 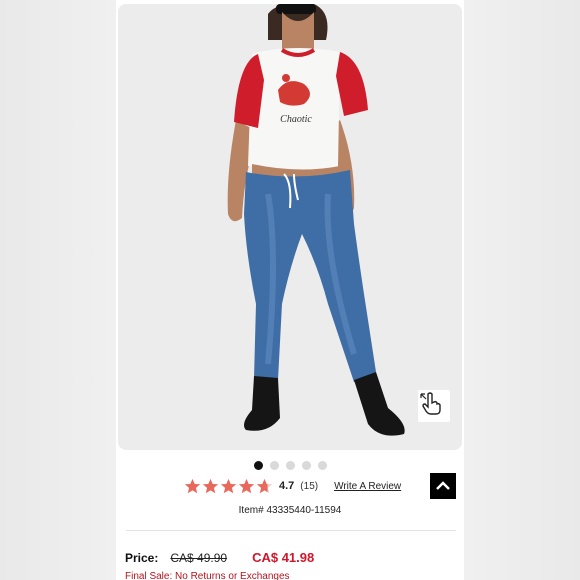 I want to click on price-label: Price:, so click(x=142, y=558).